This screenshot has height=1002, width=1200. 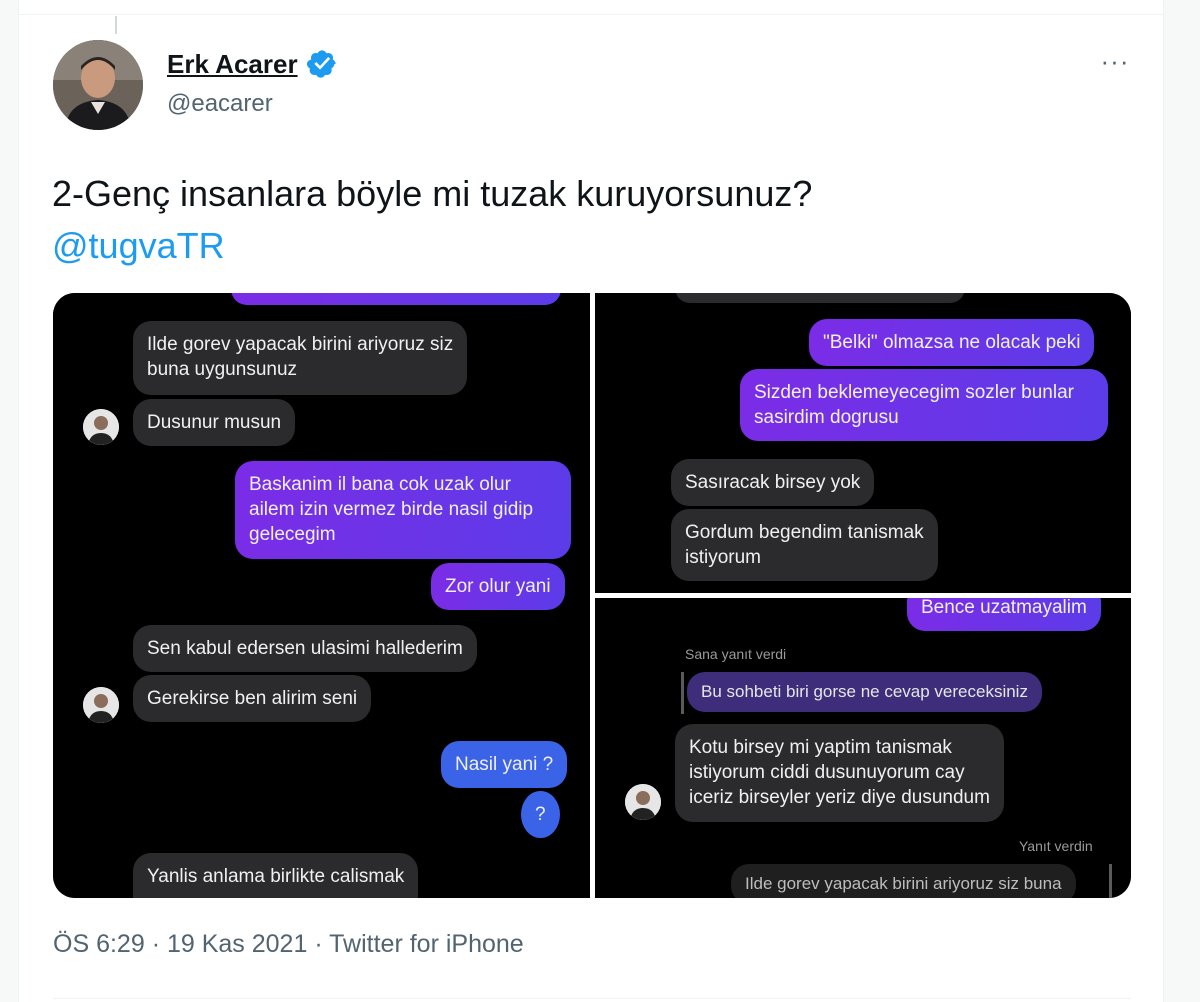 What do you see at coordinates (804, 545) in the screenshot?
I see `chat-bubble-in: Gordum begendim tanismak istiyorum` at bounding box center [804, 545].